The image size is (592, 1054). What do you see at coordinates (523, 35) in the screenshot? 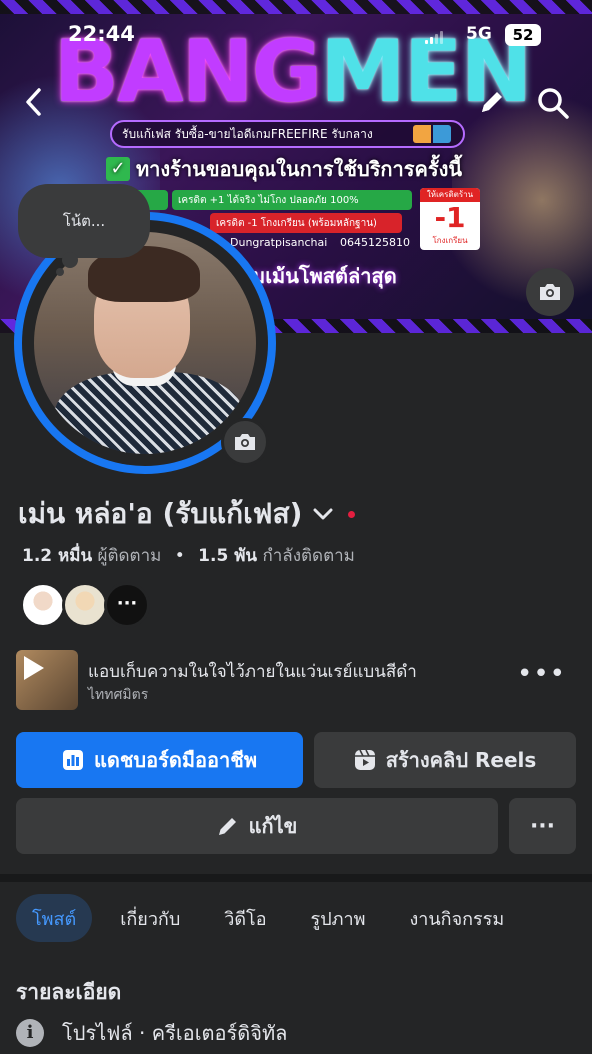
I see `battery-icon: 52` at bounding box center [523, 35].